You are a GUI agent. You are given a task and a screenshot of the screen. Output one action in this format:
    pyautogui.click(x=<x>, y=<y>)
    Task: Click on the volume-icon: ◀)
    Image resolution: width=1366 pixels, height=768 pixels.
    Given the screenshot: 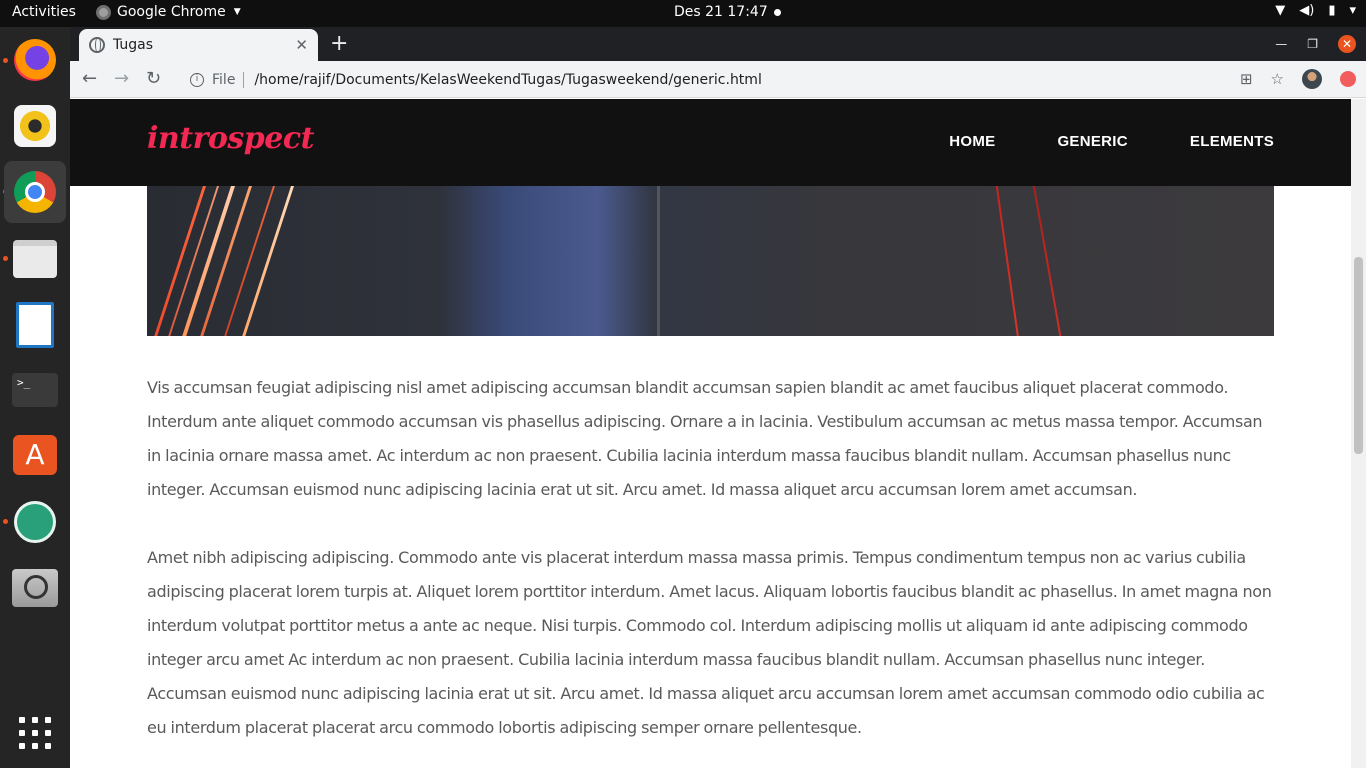 What is the action you would take?
    pyautogui.click(x=1307, y=10)
    